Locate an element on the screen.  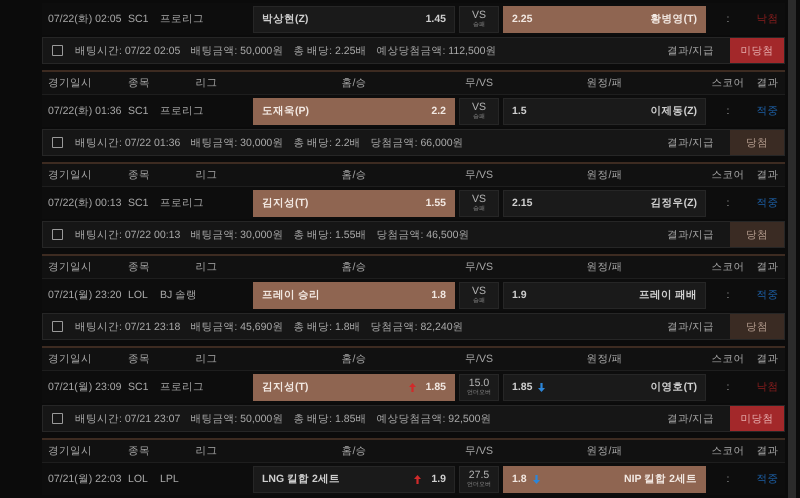
away-odds-button: 2.15 김정우(Z) is located at coordinates (604, 203).